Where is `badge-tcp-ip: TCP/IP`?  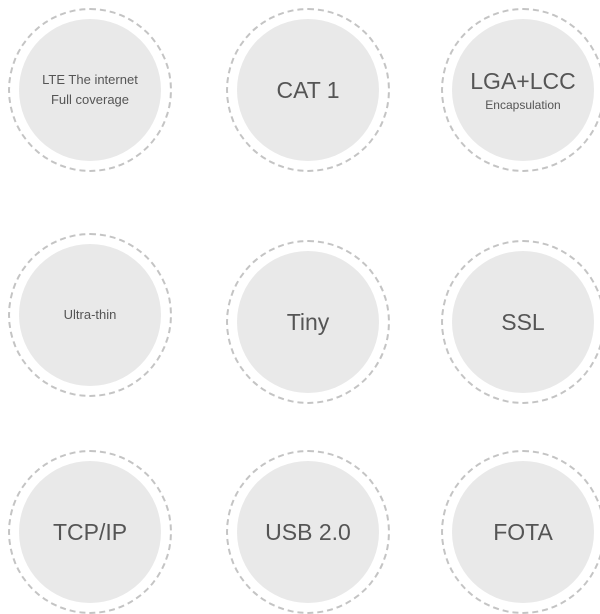
badge-tcp-ip: TCP/IP is located at coordinates (90, 532).